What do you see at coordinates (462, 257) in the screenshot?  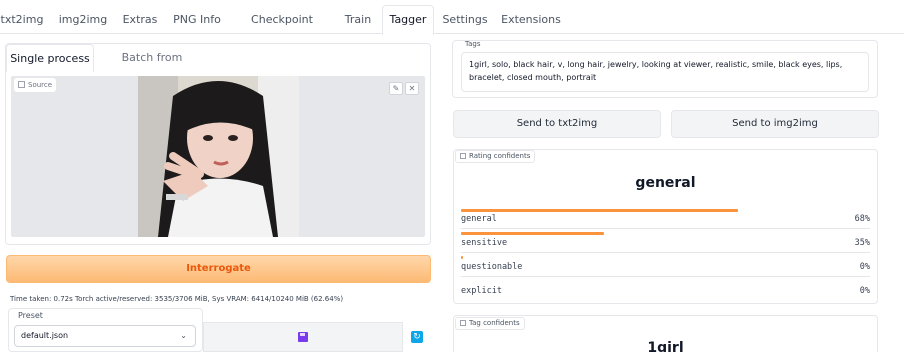 I see `confidence-bar-questionable` at bounding box center [462, 257].